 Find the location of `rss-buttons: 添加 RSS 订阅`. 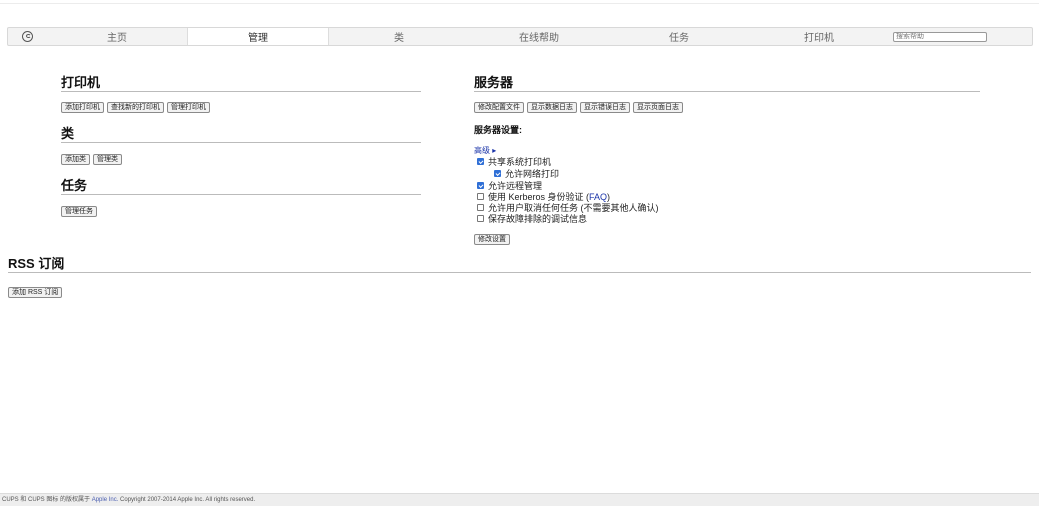

rss-buttons: 添加 RSS 订阅 is located at coordinates (35, 292).